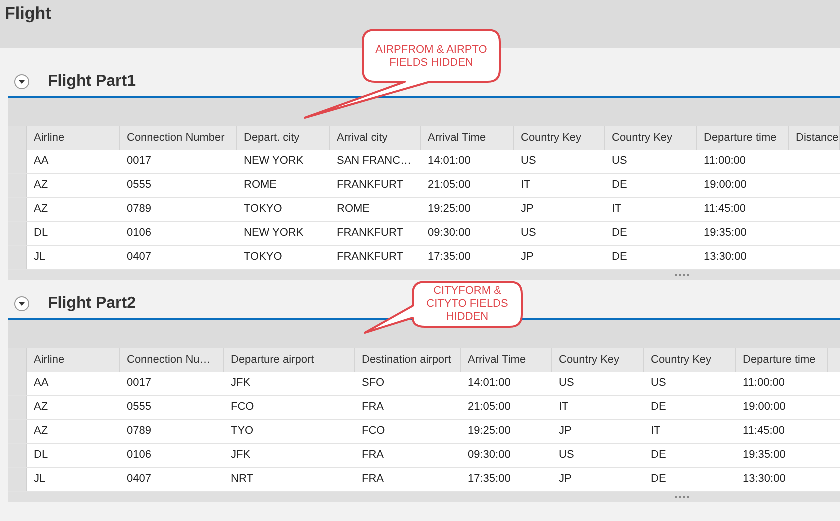  Describe the element at coordinates (373, 384) in the screenshot. I see `table-cell-text: SFO` at that location.